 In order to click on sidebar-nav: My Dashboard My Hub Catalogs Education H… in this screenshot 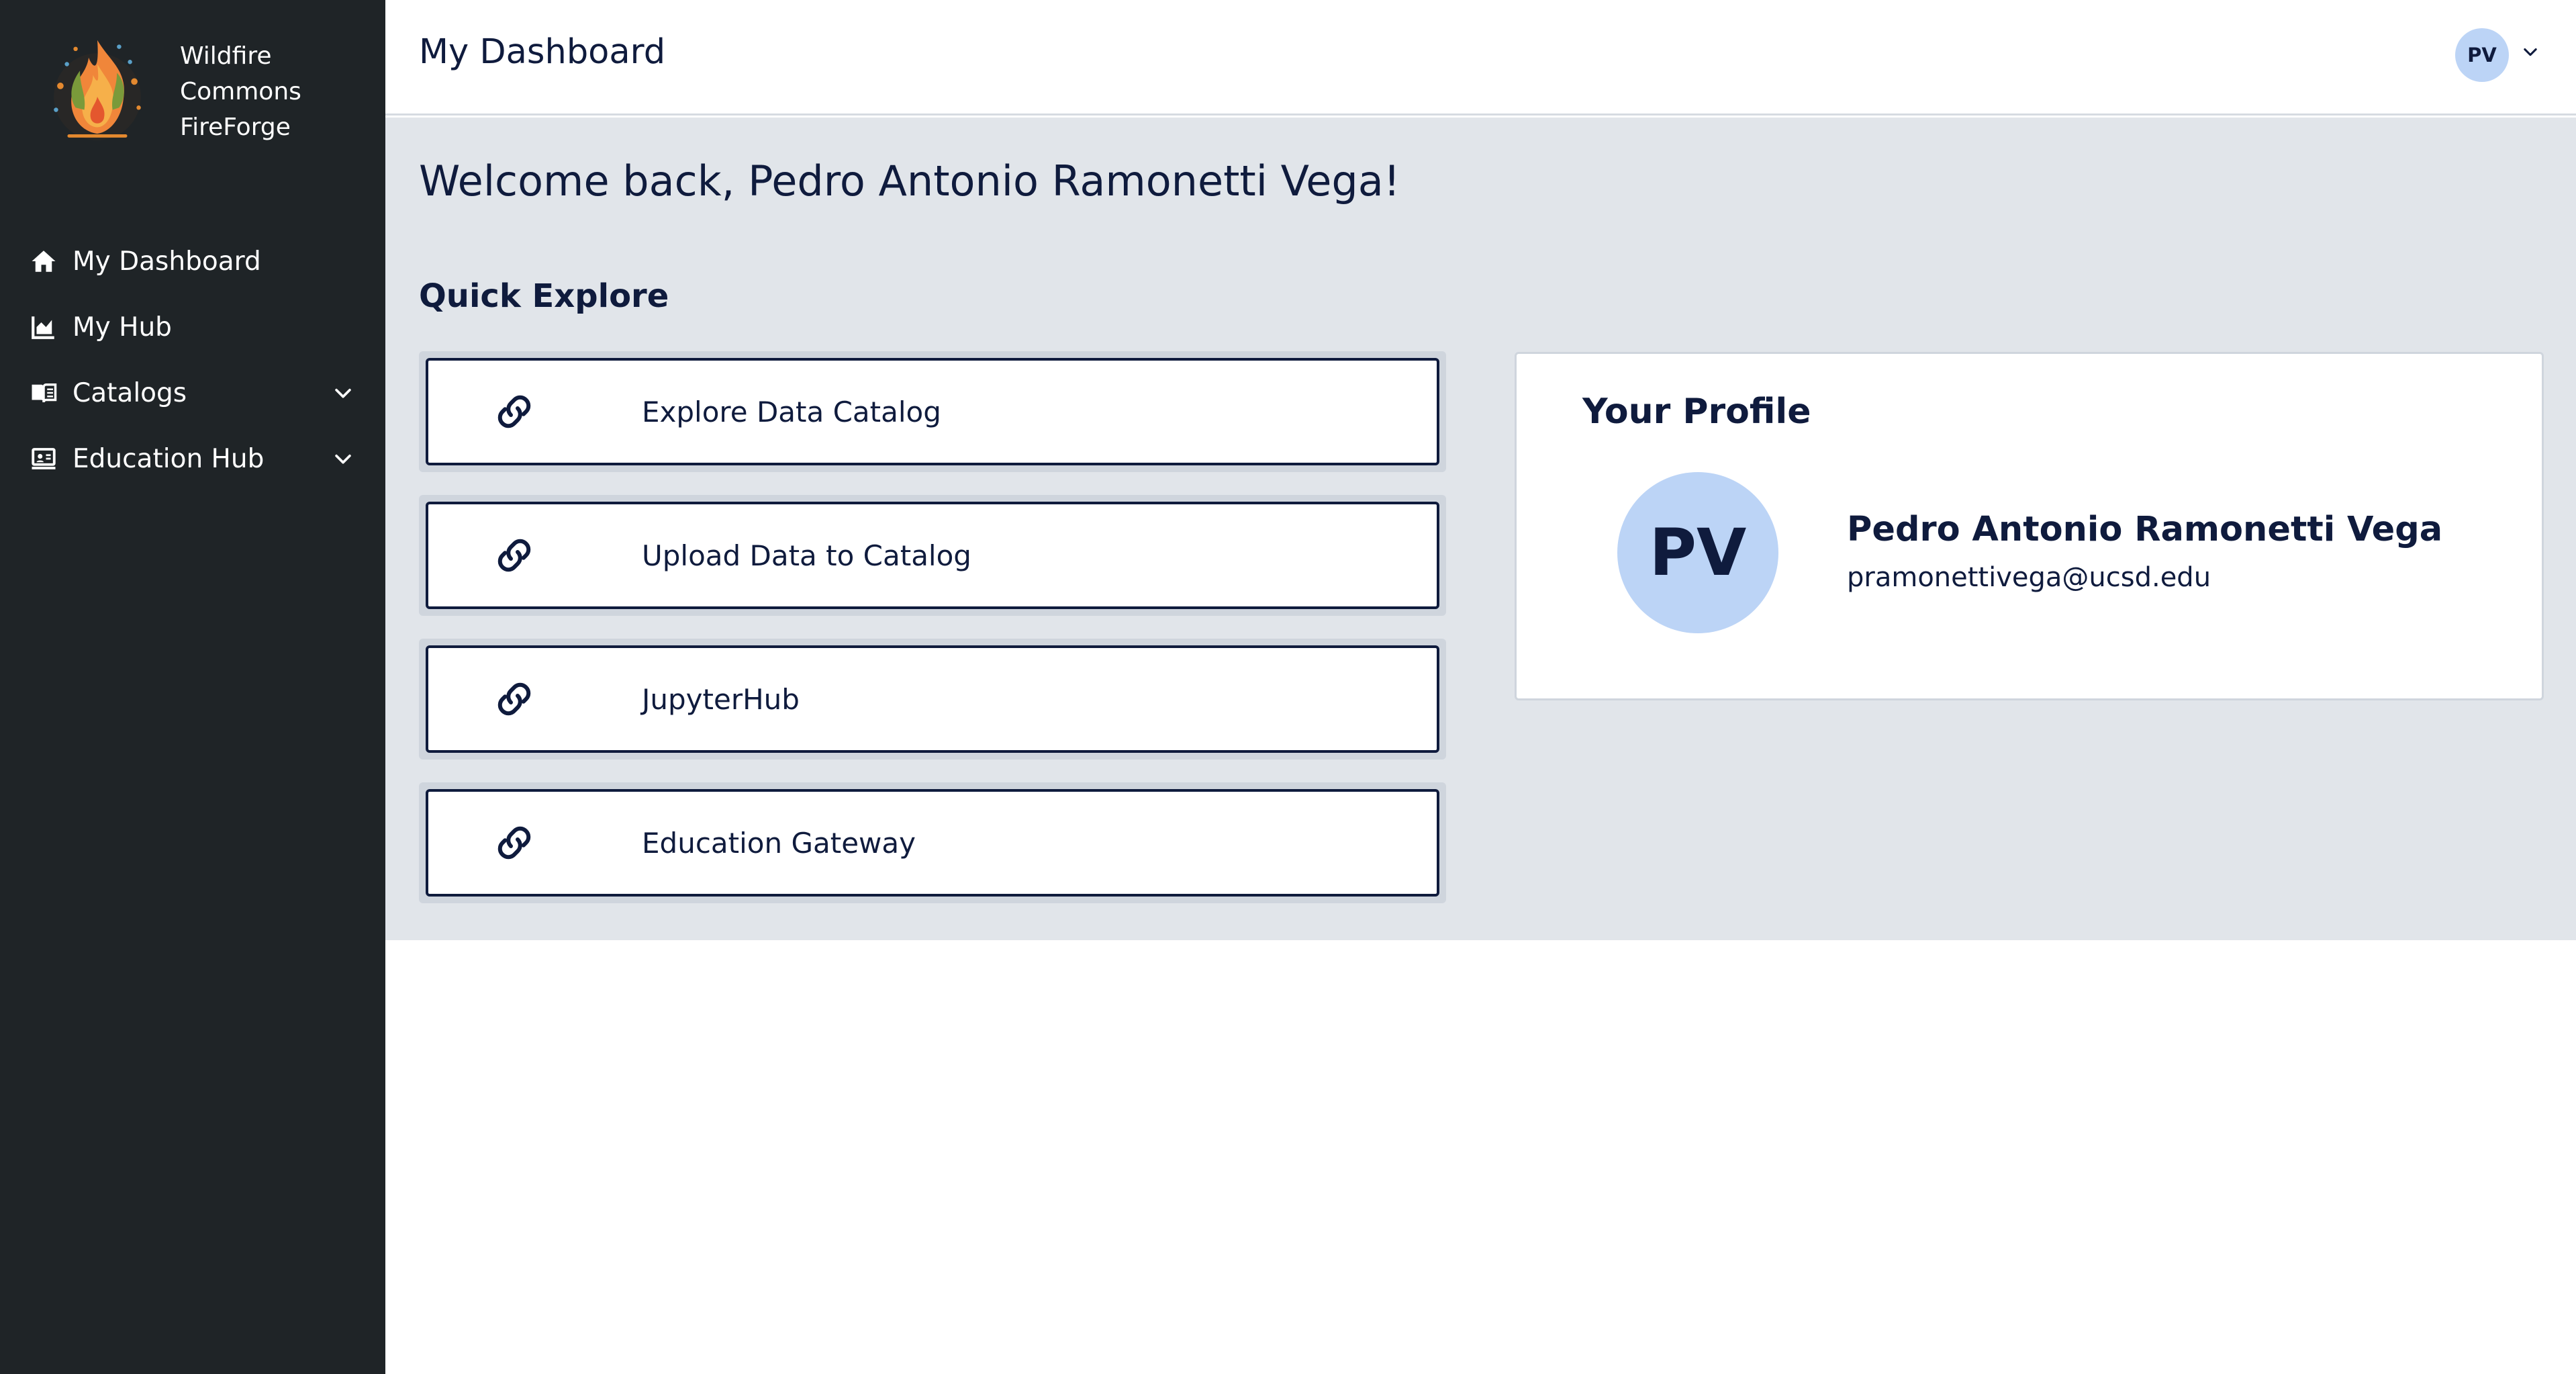, I will do `click(193, 360)`.